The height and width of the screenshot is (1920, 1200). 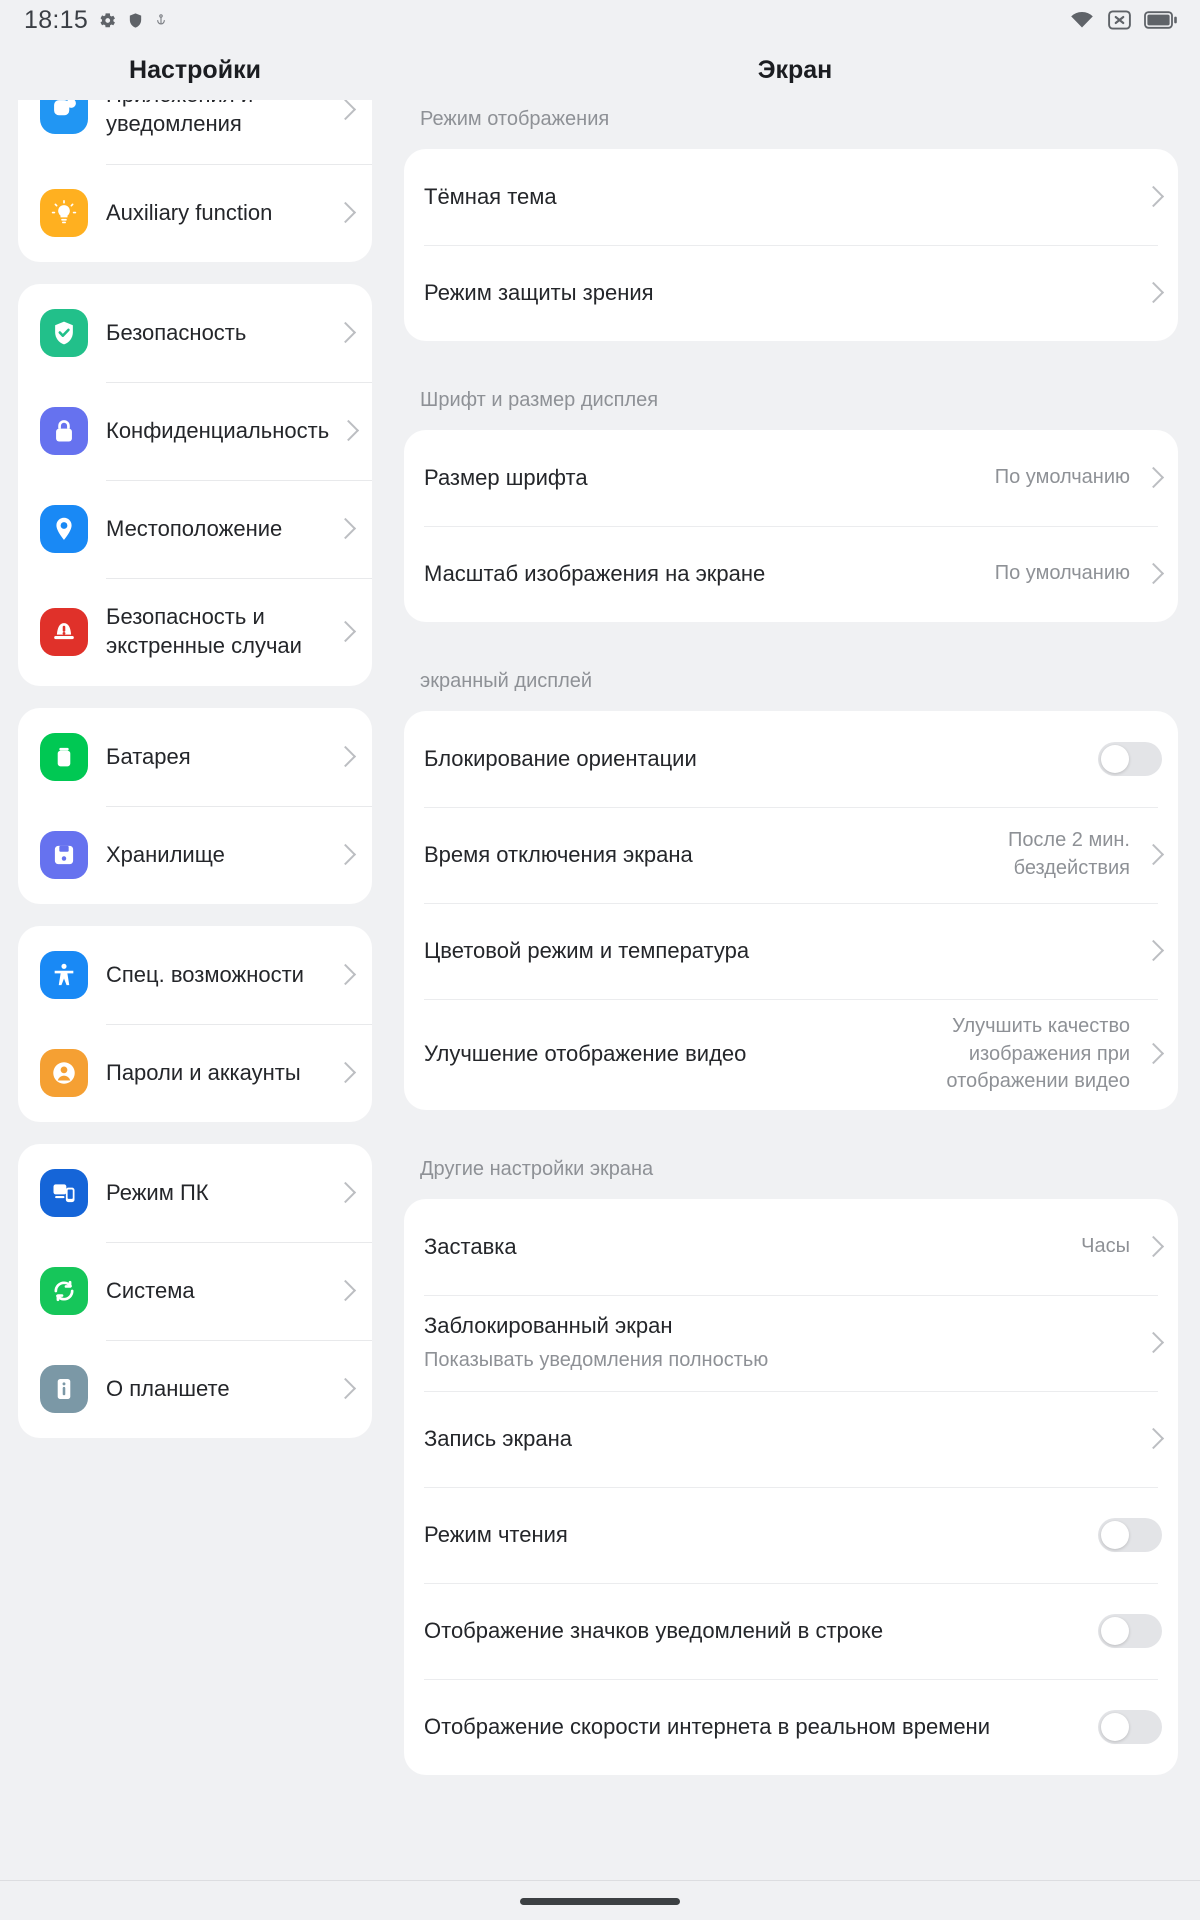 What do you see at coordinates (195, 1389) in the screenshot?
I see `sidebar-item-tablet-info: О планшете` at bounding box center [195, 1389].